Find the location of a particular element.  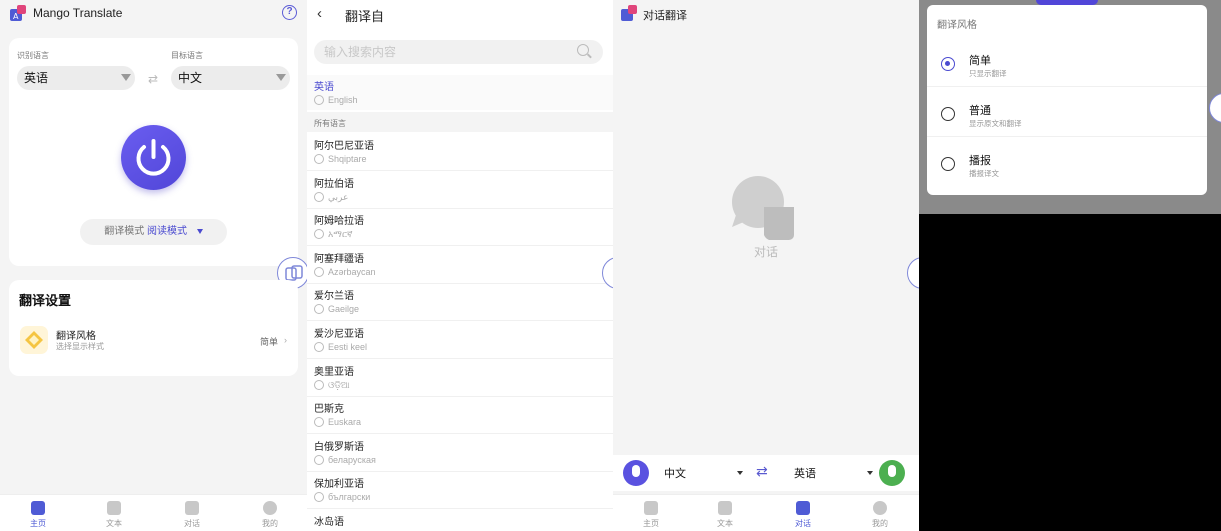

nav-label: 文本 is located at coordinates (114, 523).